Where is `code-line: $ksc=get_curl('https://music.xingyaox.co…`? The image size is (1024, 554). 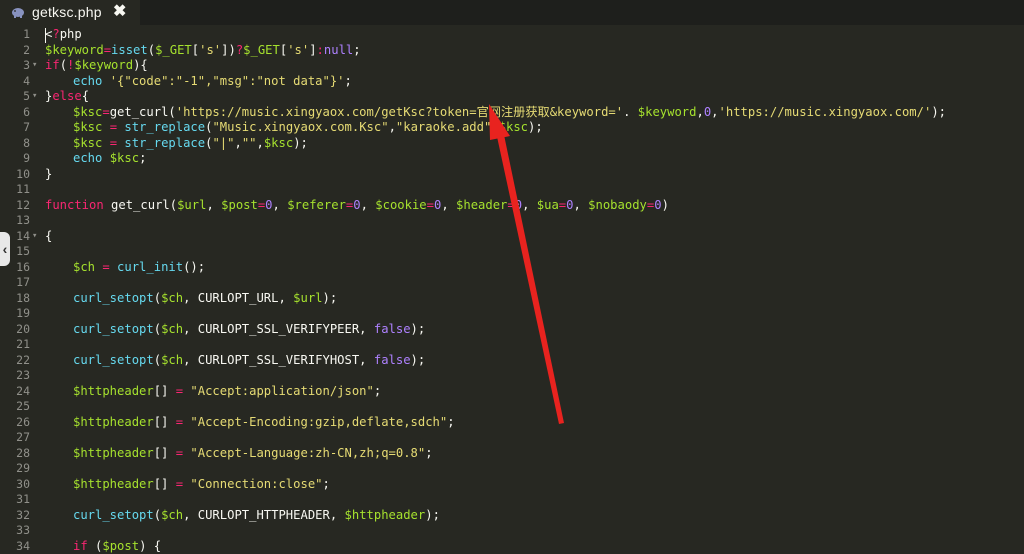
code-line: $ksc=get_curl('https://music.xingyaox.co… is located at coordinates (509, 111).